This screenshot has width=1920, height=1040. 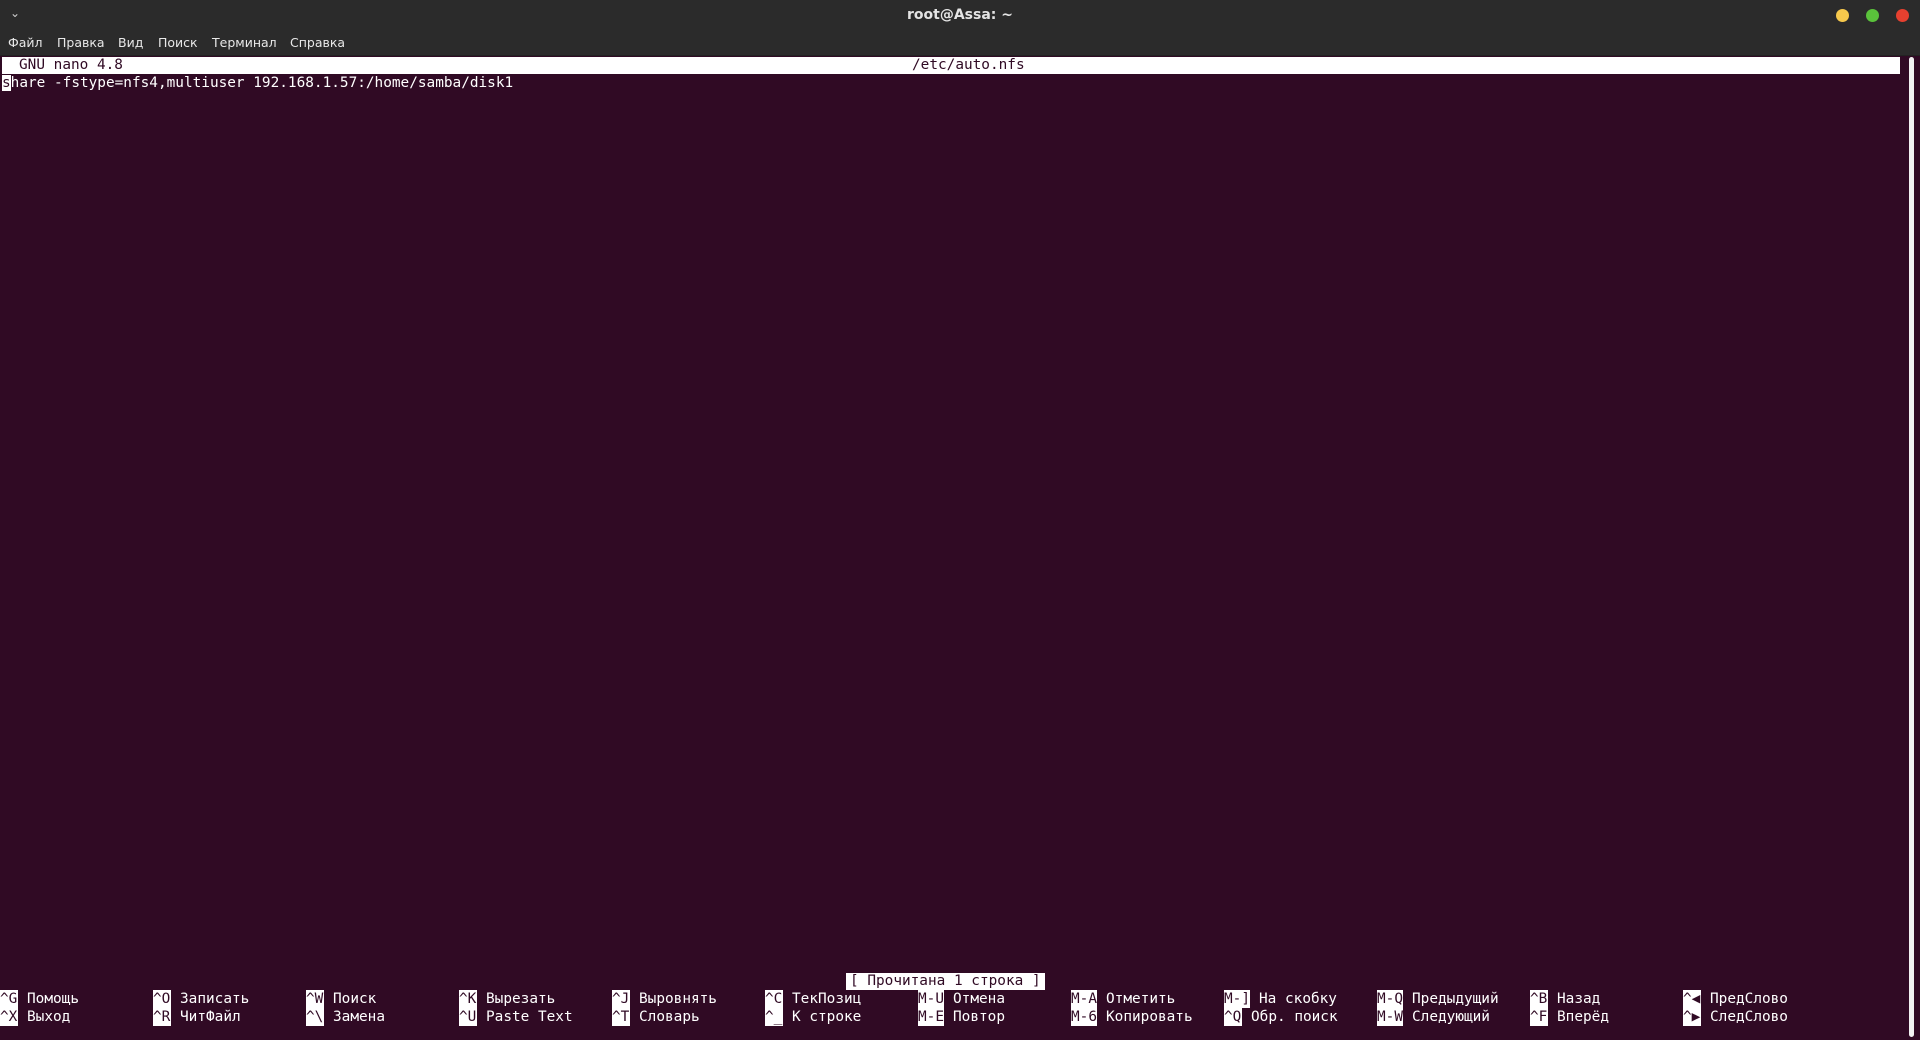 I want to click on shortcut-paste: ^U Paste Text, so click(x=516, y=1017).